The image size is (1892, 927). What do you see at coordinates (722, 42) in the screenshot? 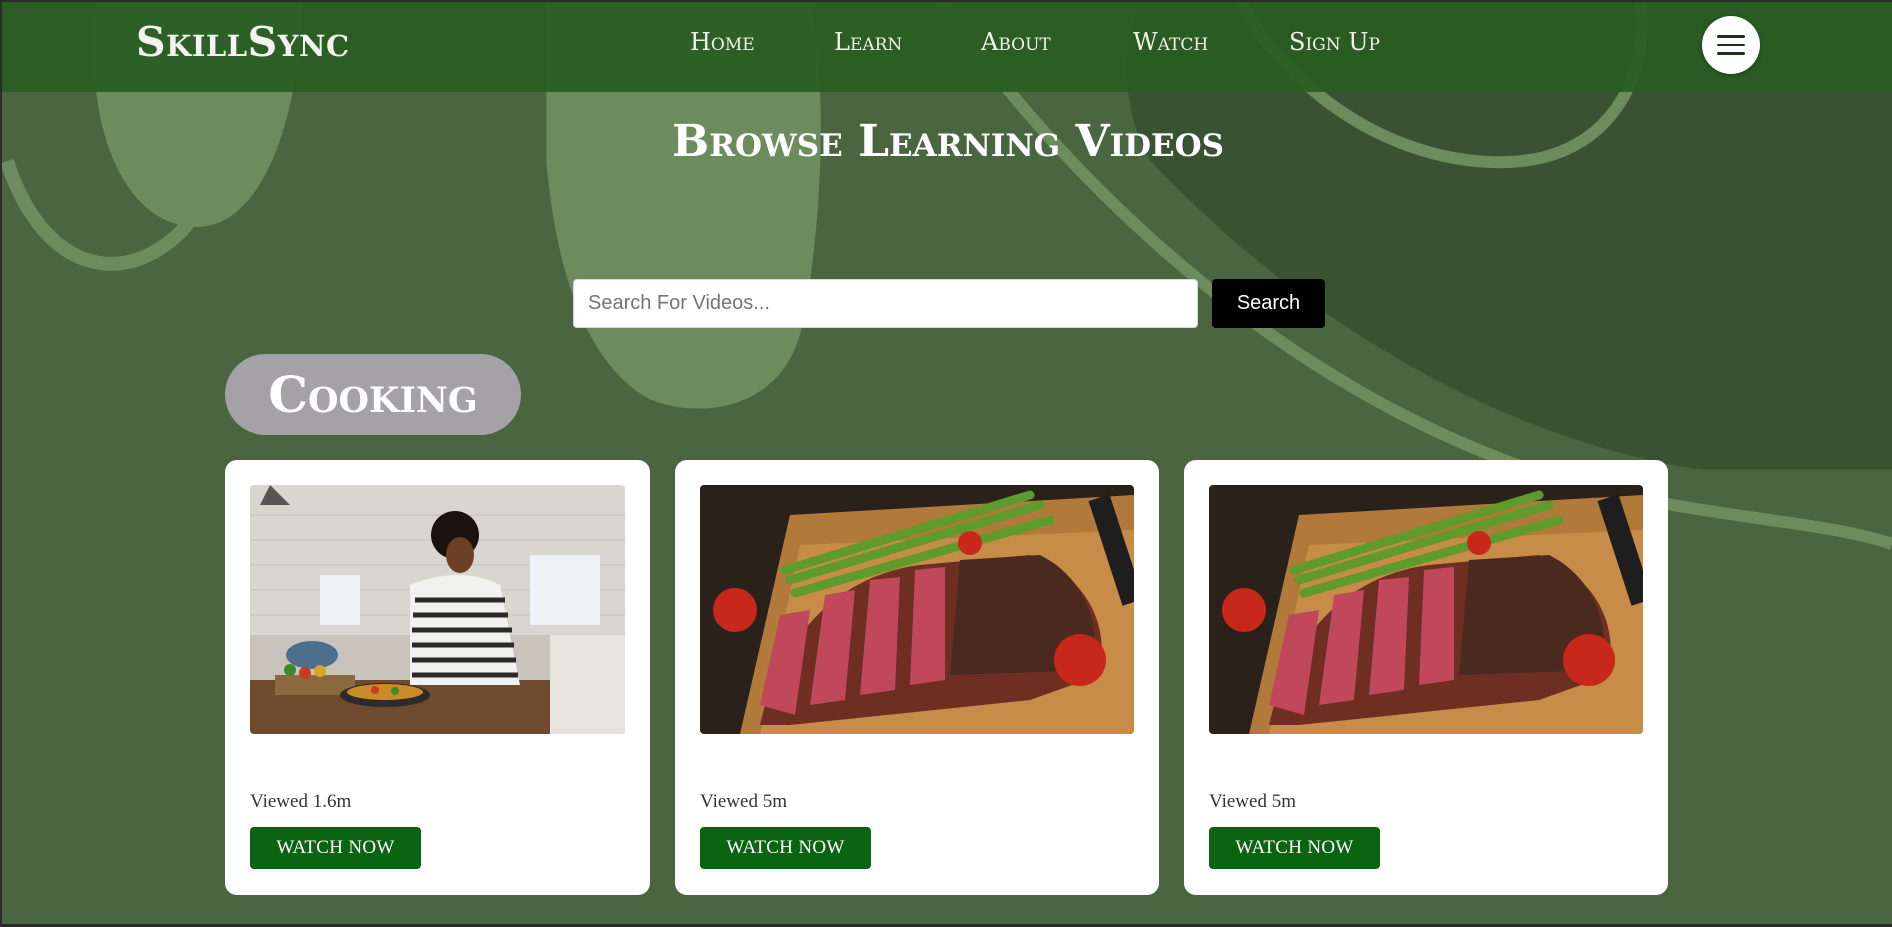
I see `nav-link-home: Home` at bounding box center [722, 42].